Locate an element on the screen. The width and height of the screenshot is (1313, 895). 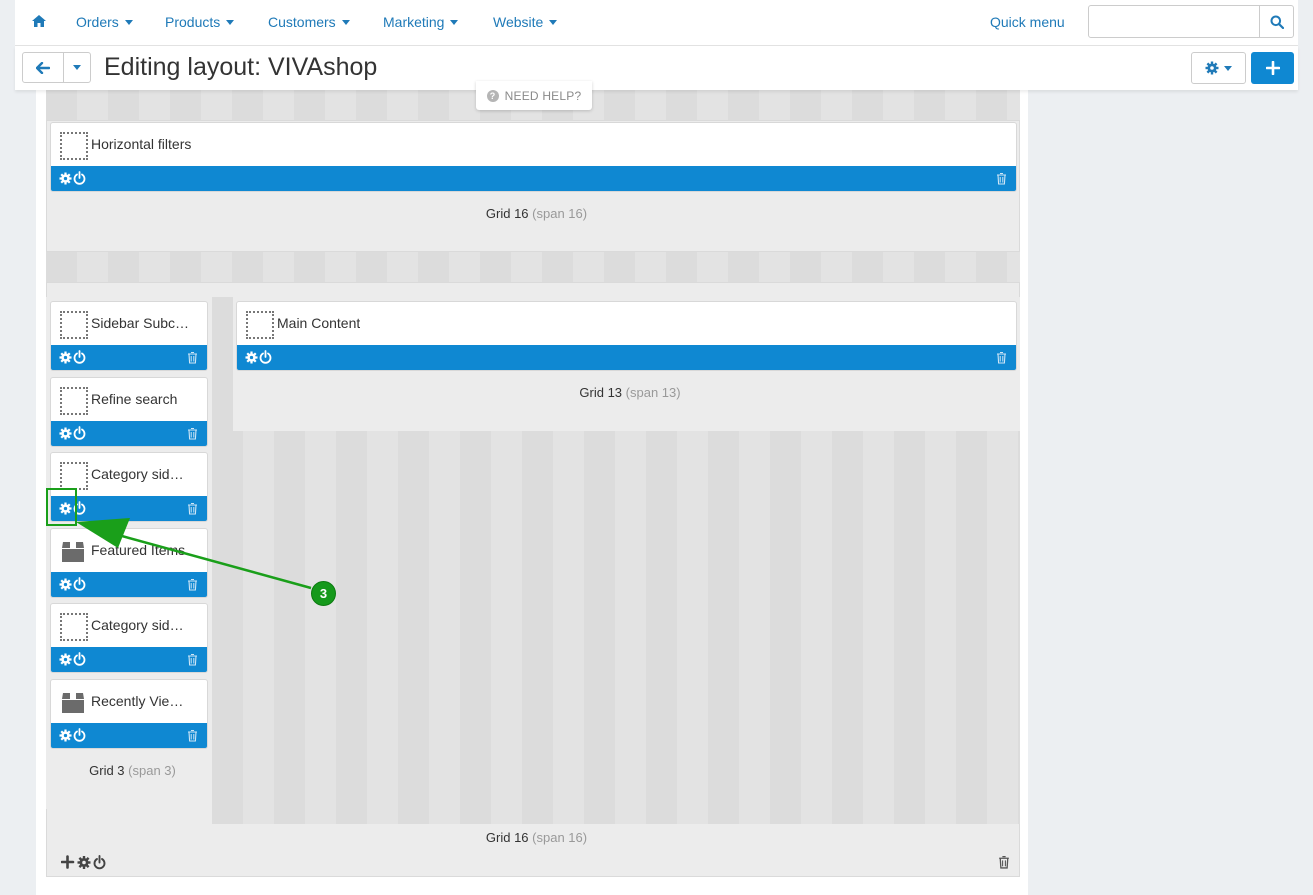
nav-marketing: Marketing is located at coordinates (421, 22).